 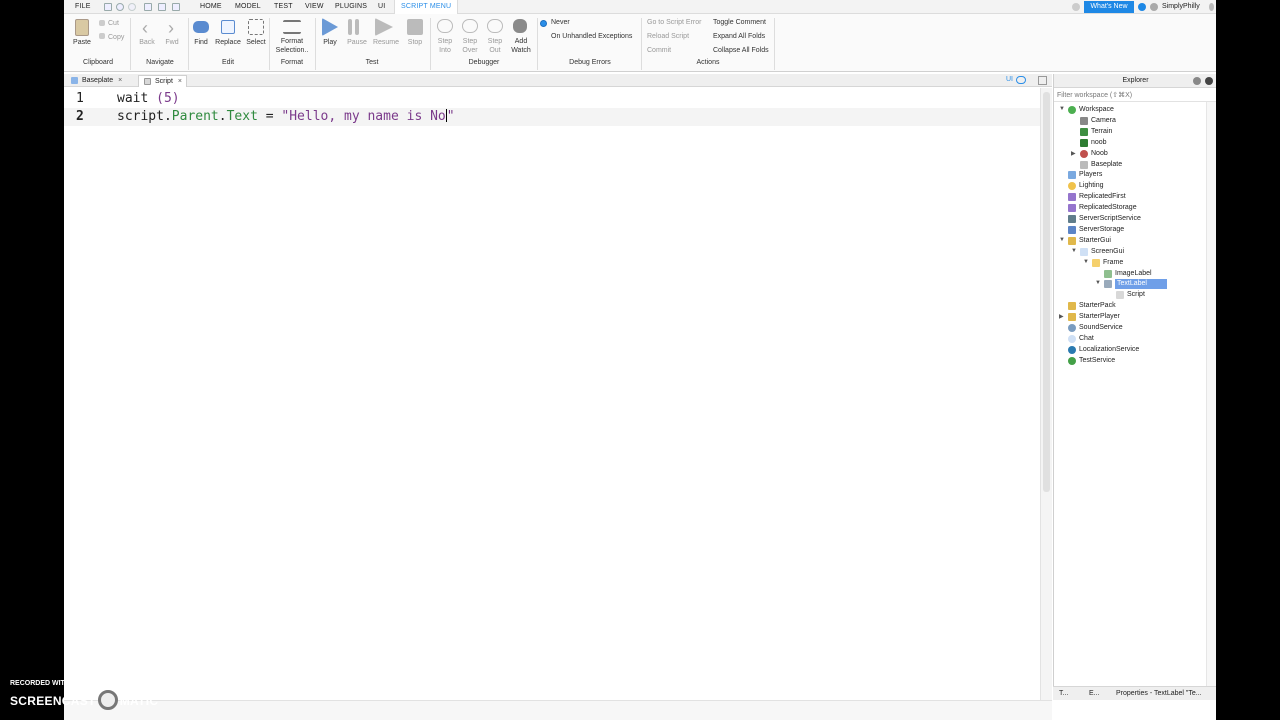 I want to click on menu-home: HOME, so click(x=211, y=6).